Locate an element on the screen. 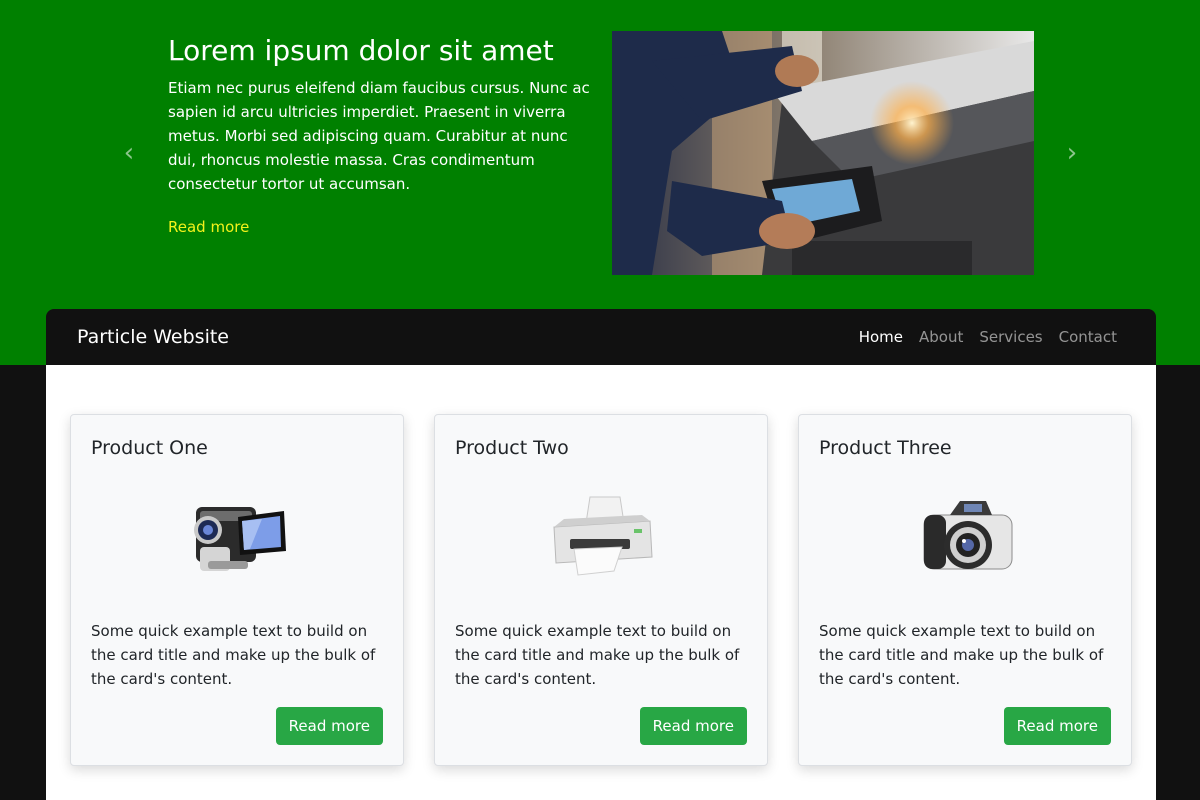 This screenshot has width=1200, height=800. card-title: Product Two is located at coordinates (512, 448).